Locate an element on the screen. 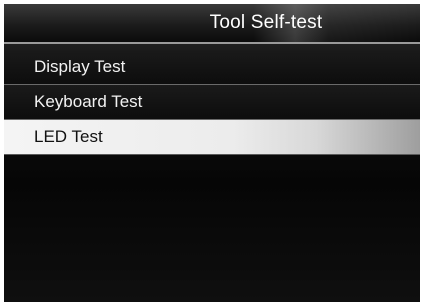 The height and width of the screenshot is (306, 424). title-bar: Tool Self-test is located at coordinates (212, 24).